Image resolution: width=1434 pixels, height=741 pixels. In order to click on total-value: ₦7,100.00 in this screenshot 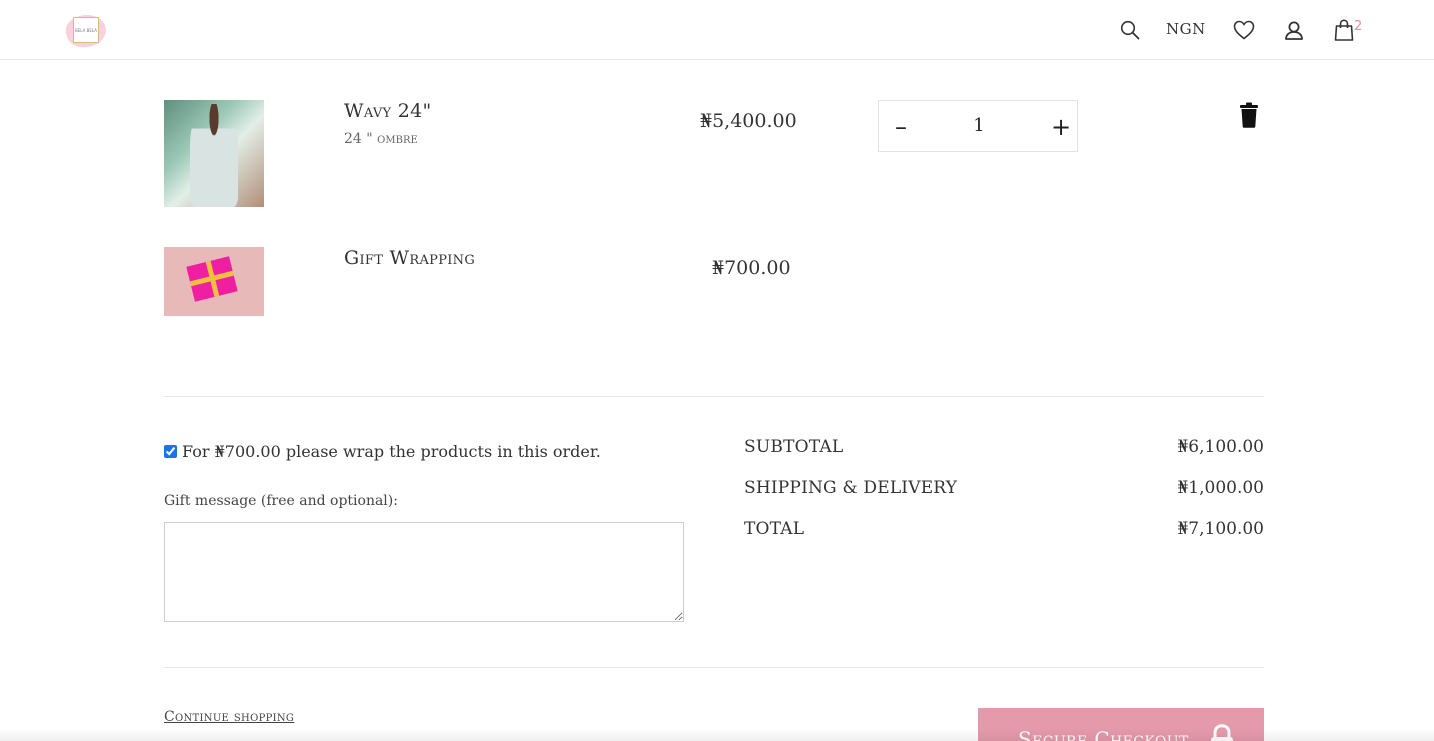, I will do `click(1220, 529)`.